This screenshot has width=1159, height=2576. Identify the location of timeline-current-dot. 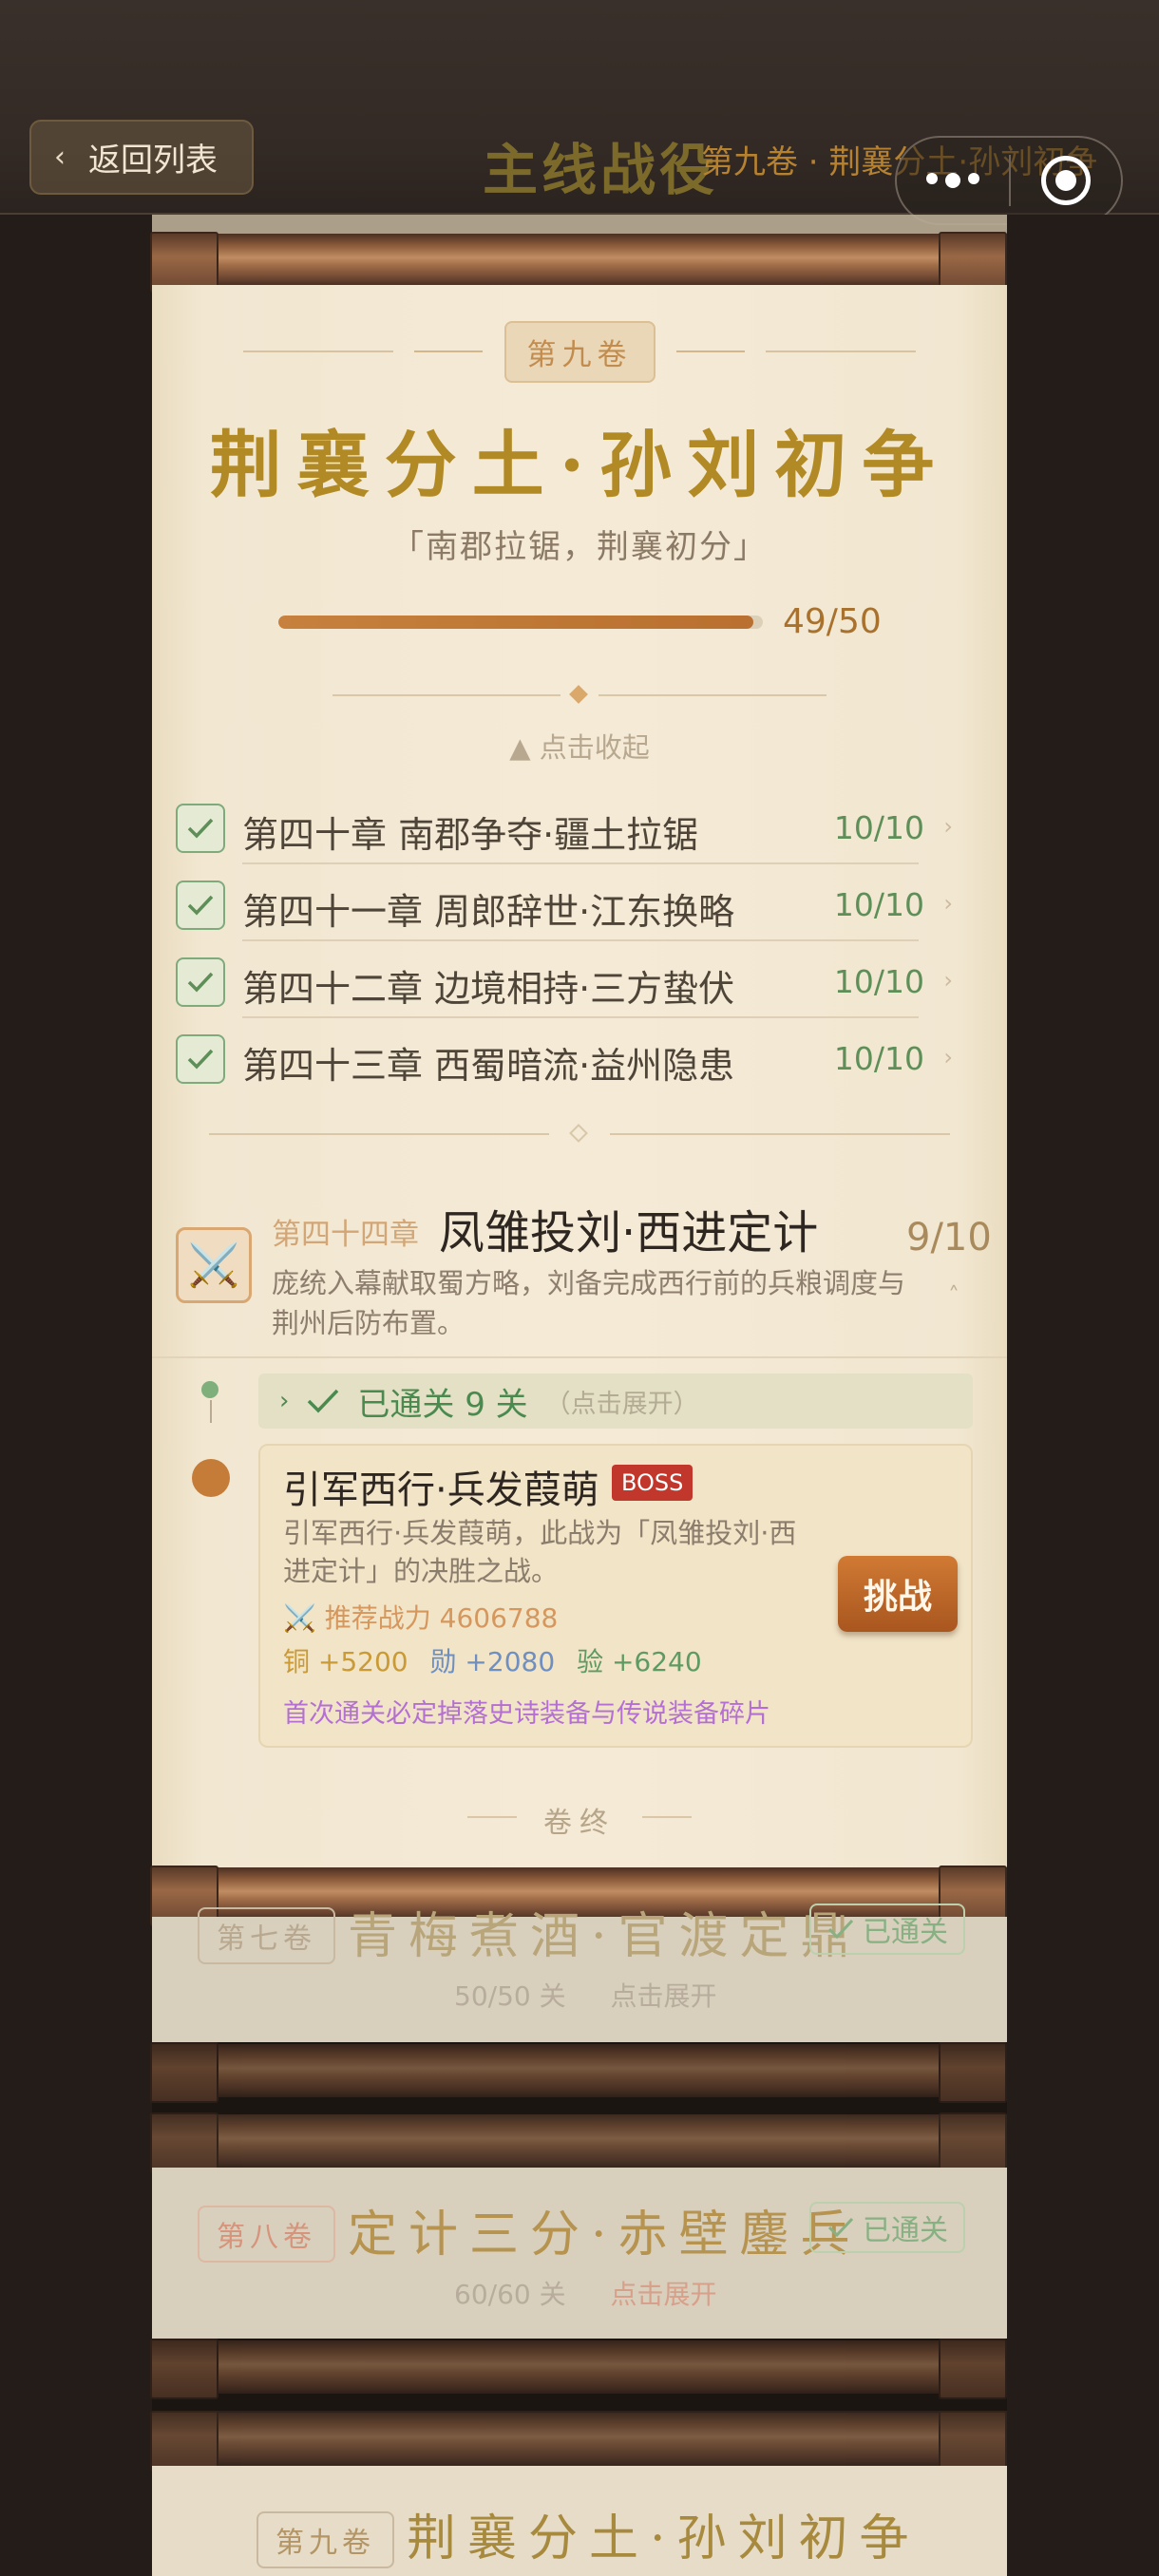
(211, 1478).